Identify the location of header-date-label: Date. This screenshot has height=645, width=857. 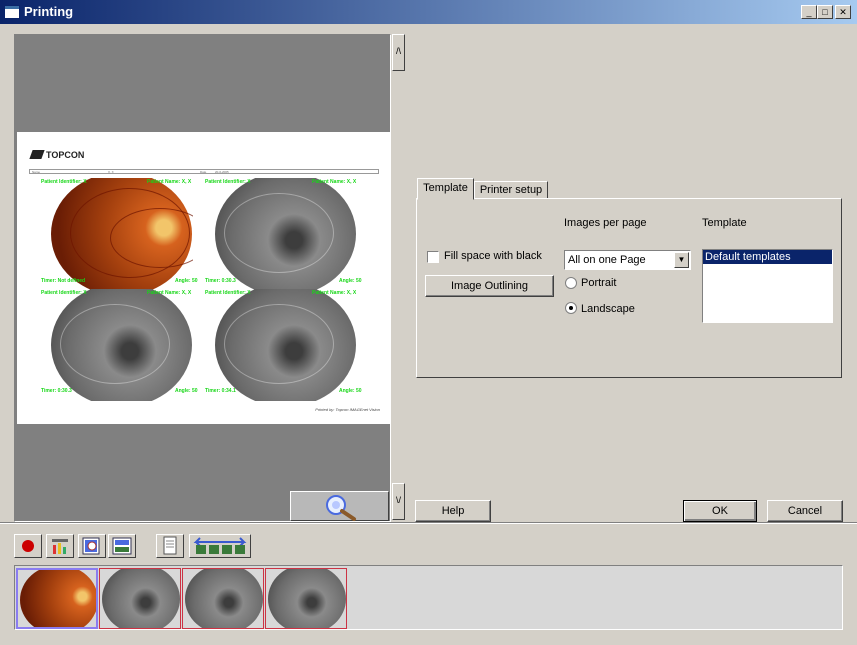
(203, 172).